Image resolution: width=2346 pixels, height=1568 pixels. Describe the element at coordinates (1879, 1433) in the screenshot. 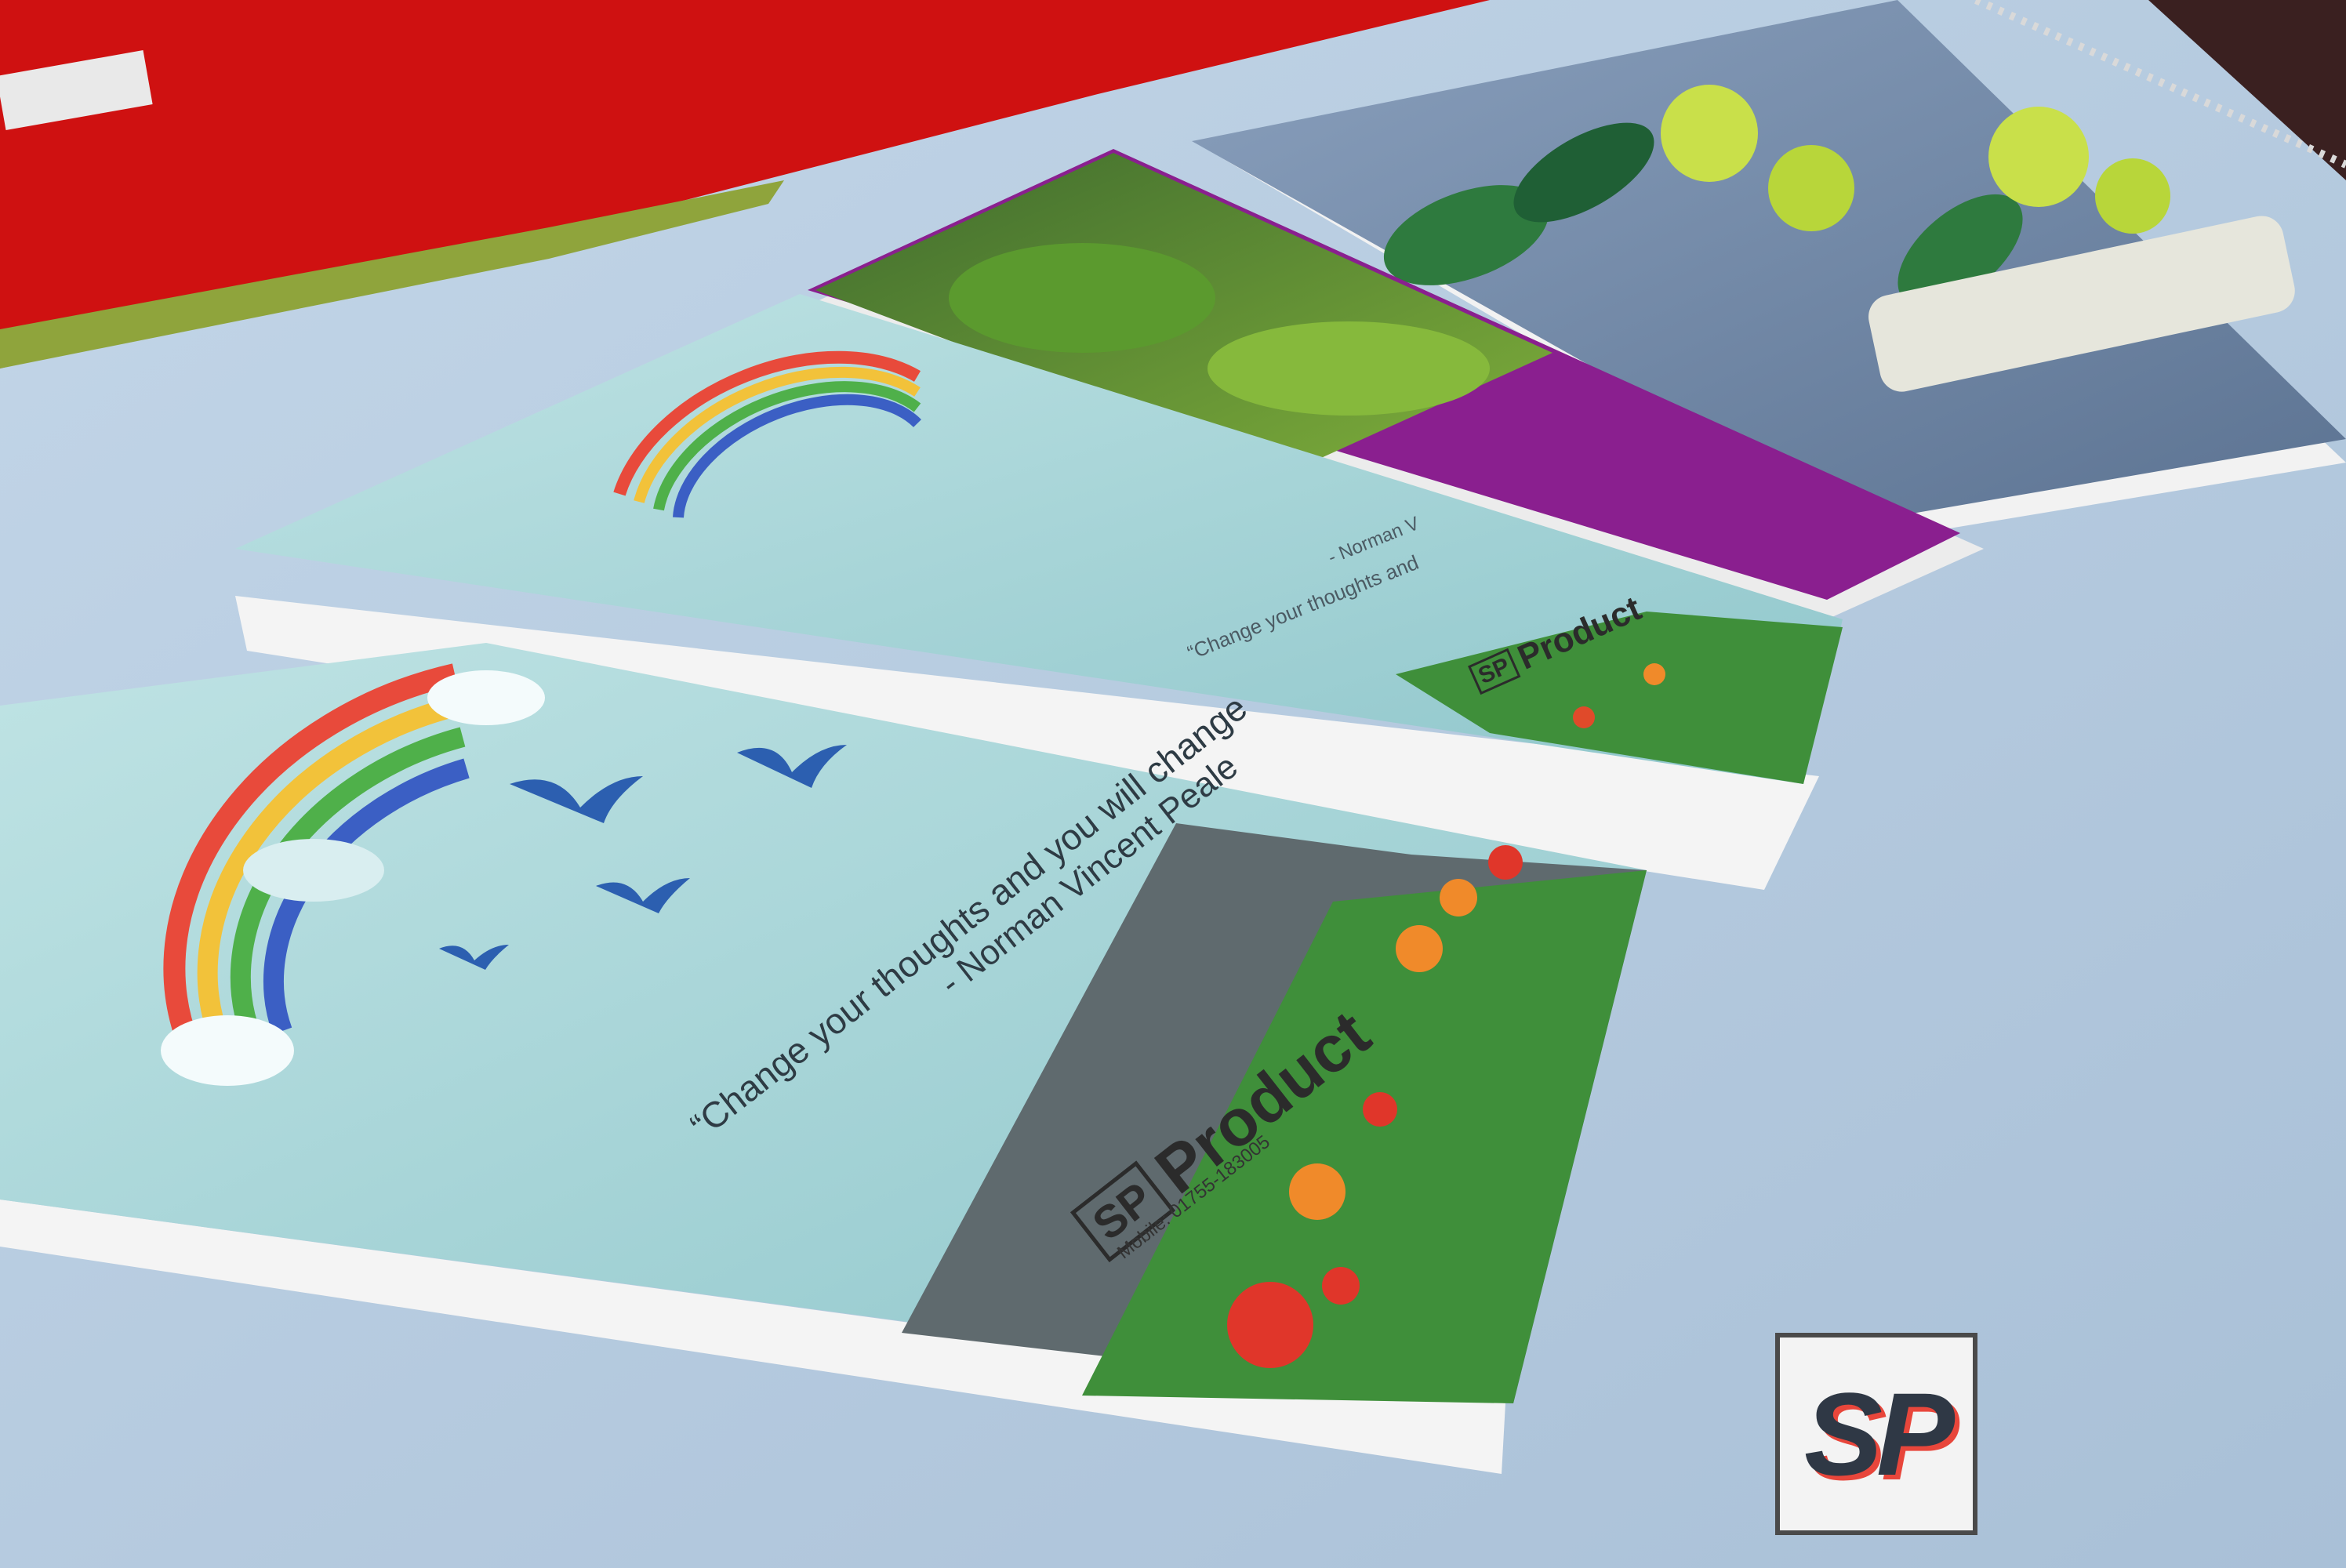

I see `watermark-text: SP` at that location.